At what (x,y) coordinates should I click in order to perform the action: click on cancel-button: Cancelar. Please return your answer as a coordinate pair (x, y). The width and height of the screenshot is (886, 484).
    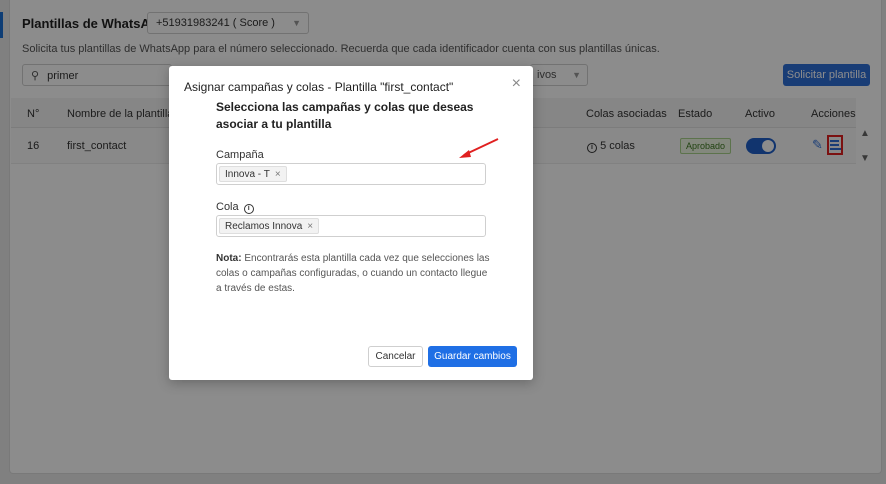
    Looking at the image, I should click on (395, 356).